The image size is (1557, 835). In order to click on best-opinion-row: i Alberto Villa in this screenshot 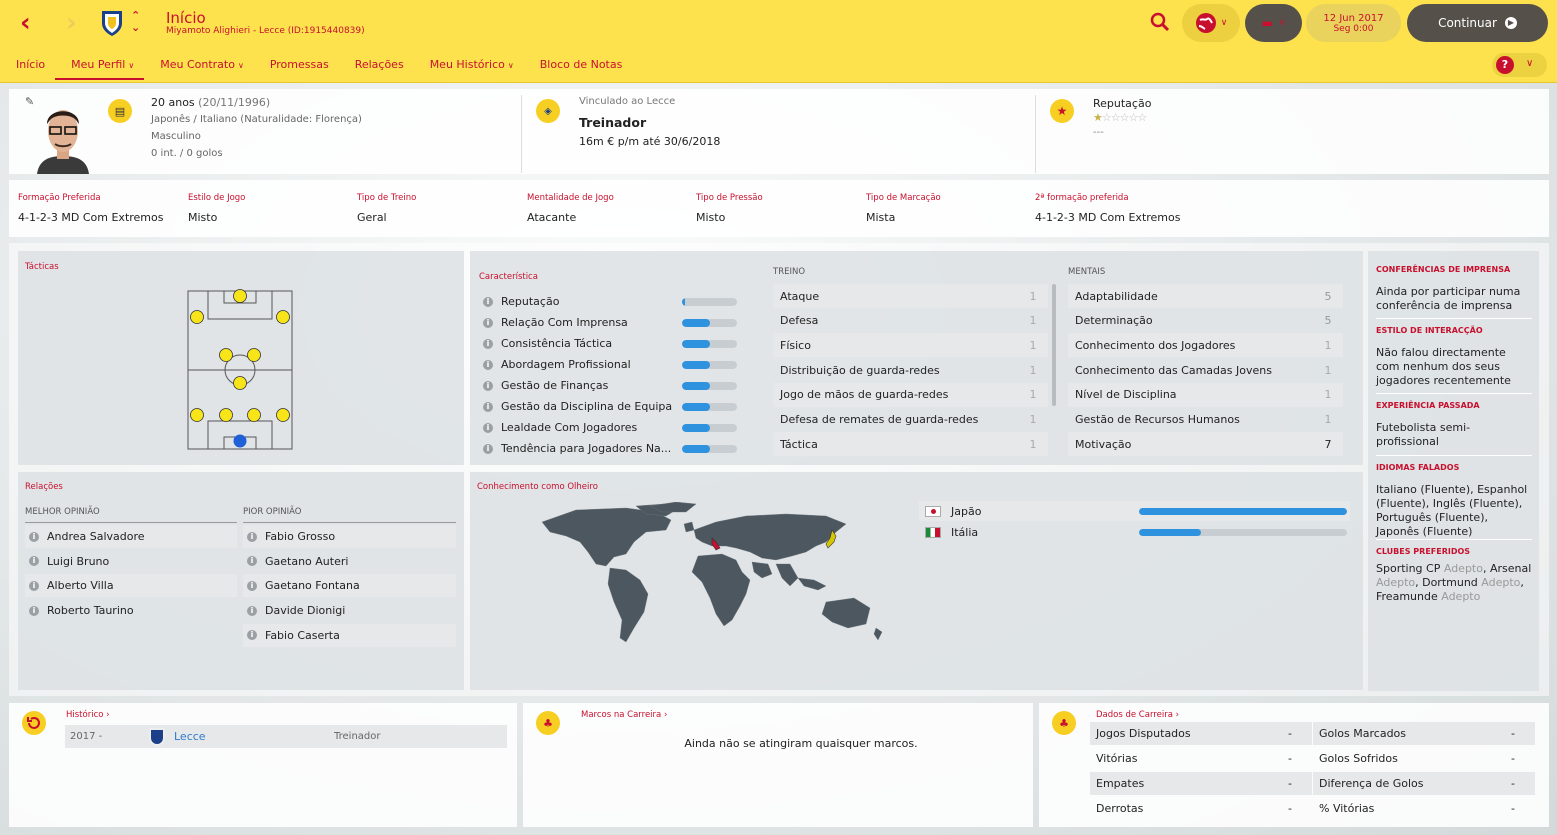, I will do `click(131, 586)`.